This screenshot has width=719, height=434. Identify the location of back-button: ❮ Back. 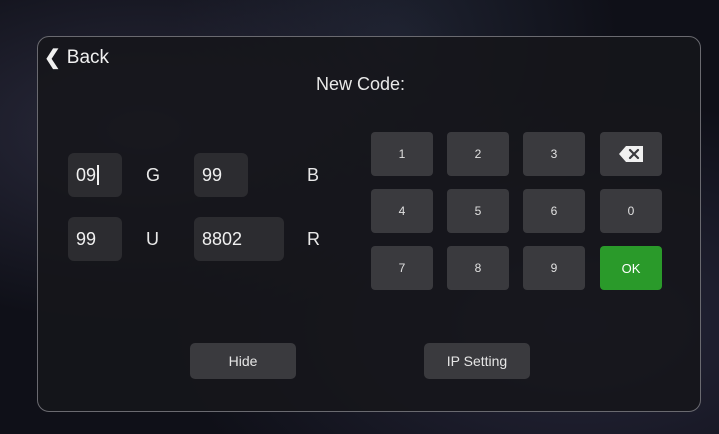
(76, 58).